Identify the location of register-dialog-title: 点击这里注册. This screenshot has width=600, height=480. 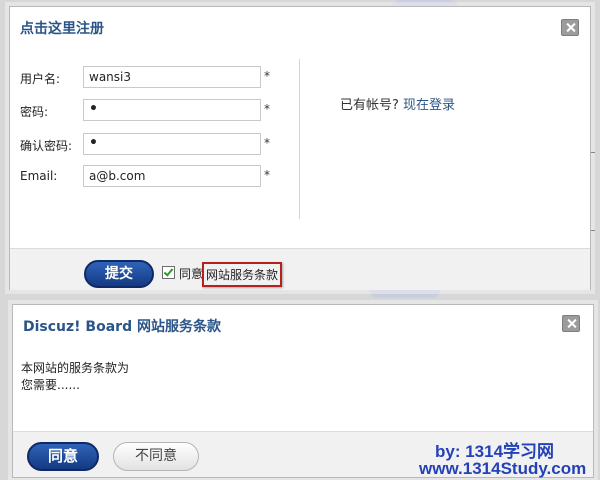
(62, 28).